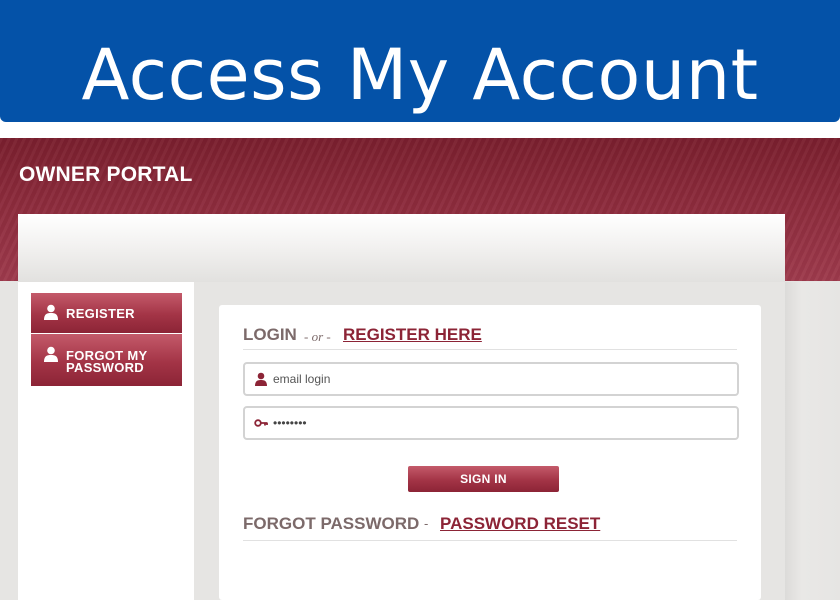 The image size is (840, 600). Describe the element at coordinates (498, 423) in the screenshot. I see `password-input` at that location.